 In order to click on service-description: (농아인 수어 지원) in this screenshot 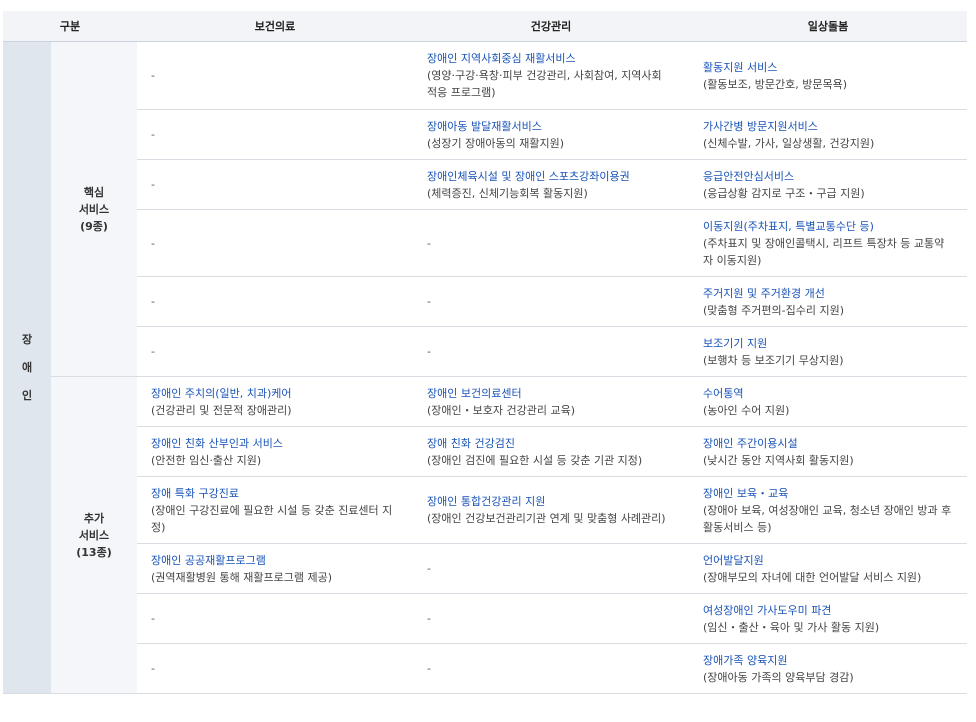, I will do `click(746, 410)`.